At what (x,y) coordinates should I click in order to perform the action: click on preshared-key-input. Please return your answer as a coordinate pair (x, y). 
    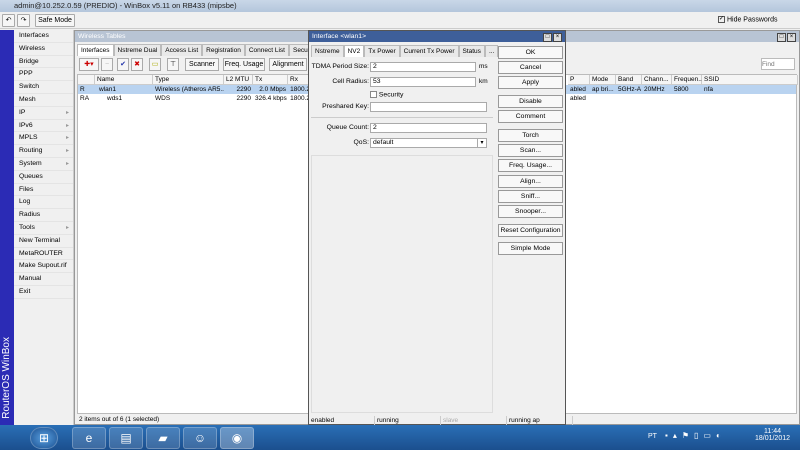
    Looking at the image, I should click on (428, 107).